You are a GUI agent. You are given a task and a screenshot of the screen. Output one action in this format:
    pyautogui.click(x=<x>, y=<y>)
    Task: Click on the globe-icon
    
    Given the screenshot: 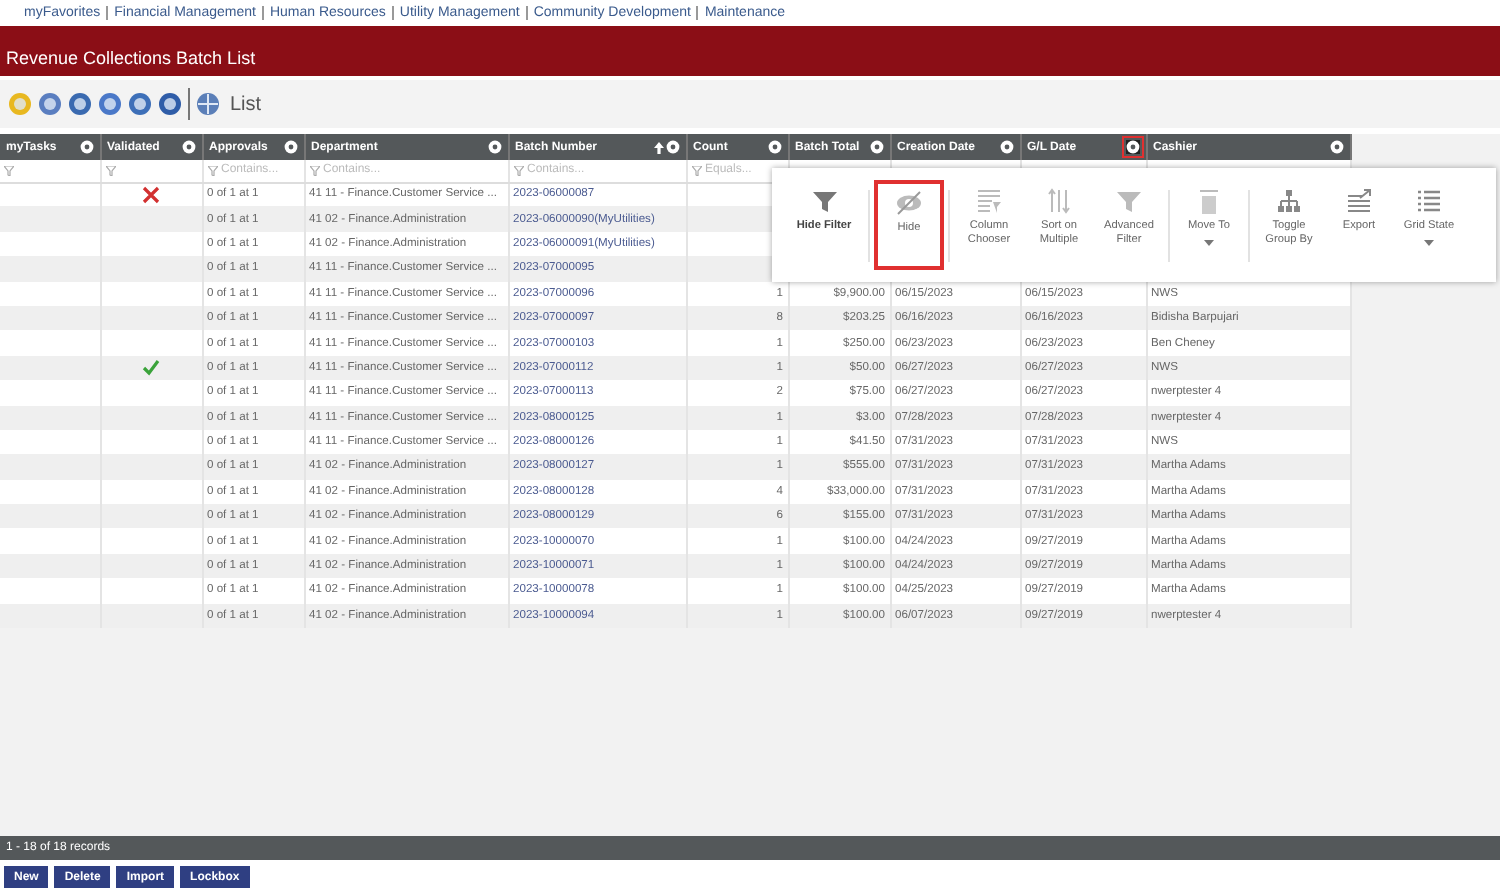 What is the action you would take?
    pyautogui.click(x=208, y=104)
    